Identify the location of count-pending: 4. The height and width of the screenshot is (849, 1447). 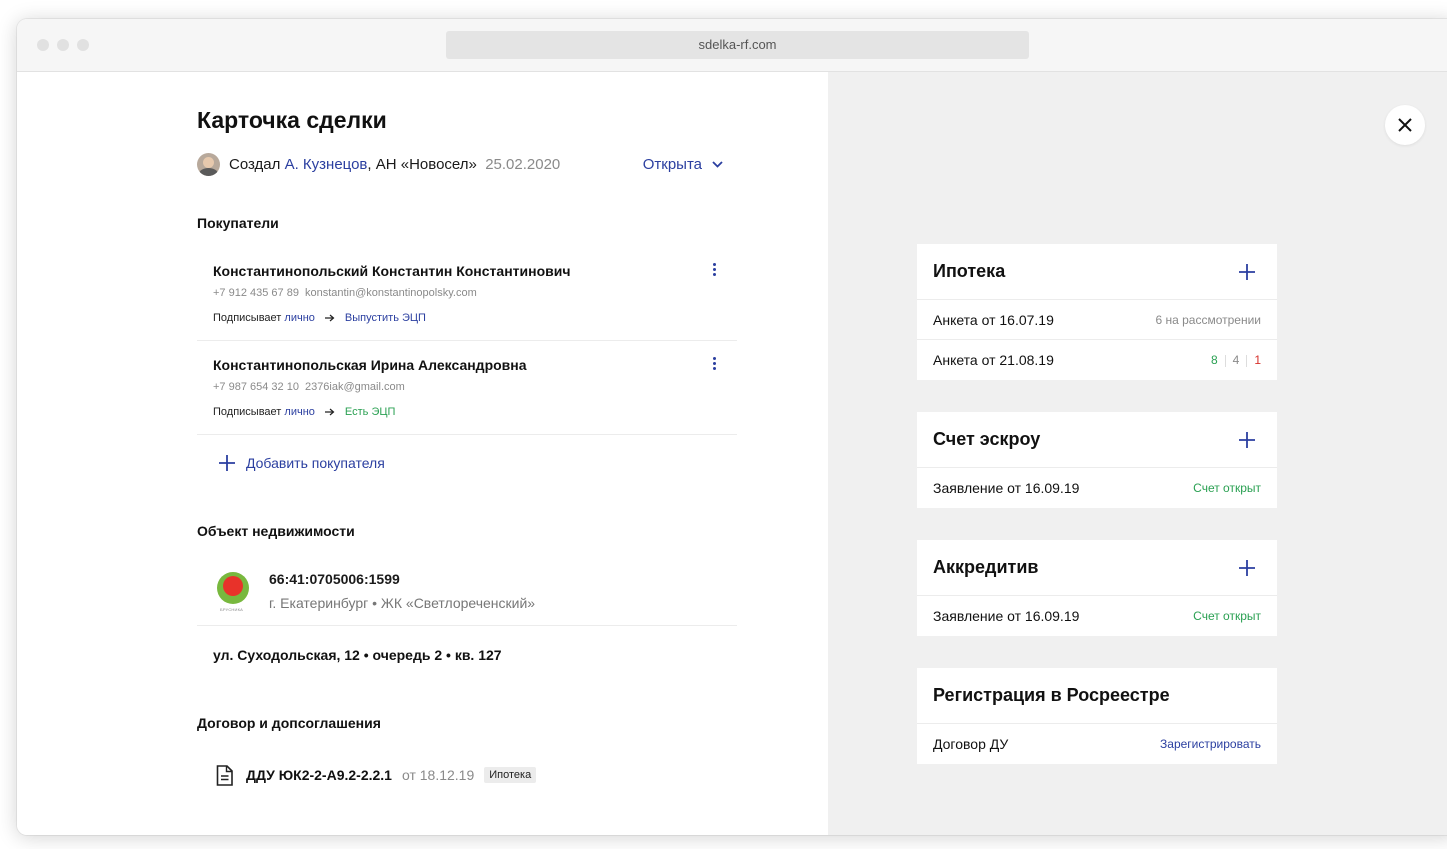
(1236, 360).